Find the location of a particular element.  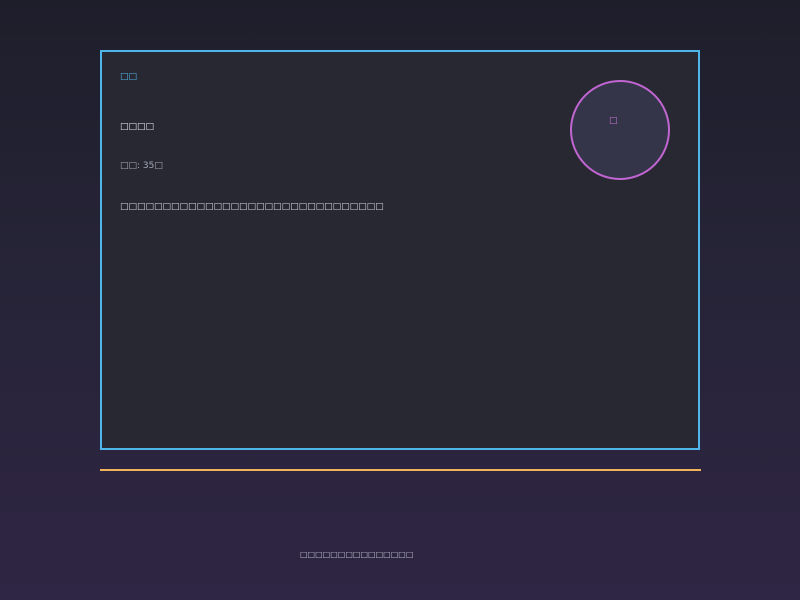

section-divider is located at coordinates (400, 470).